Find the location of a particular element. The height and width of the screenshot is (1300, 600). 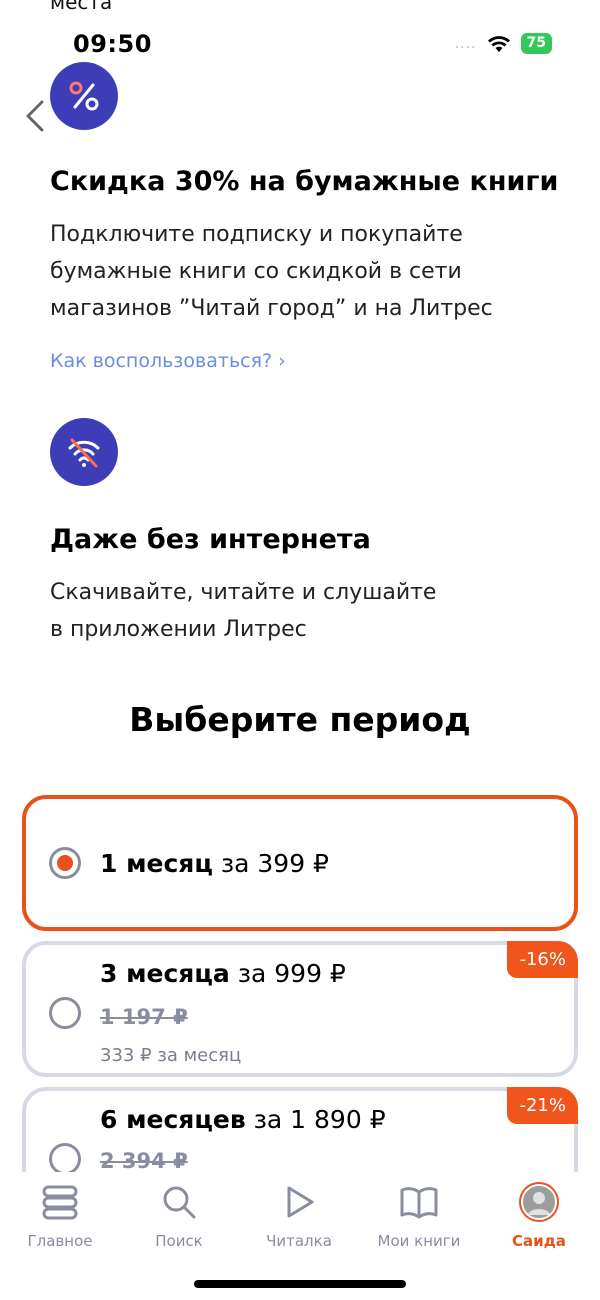

tab-label: Мои книги is located at coordinates (419, 1241).